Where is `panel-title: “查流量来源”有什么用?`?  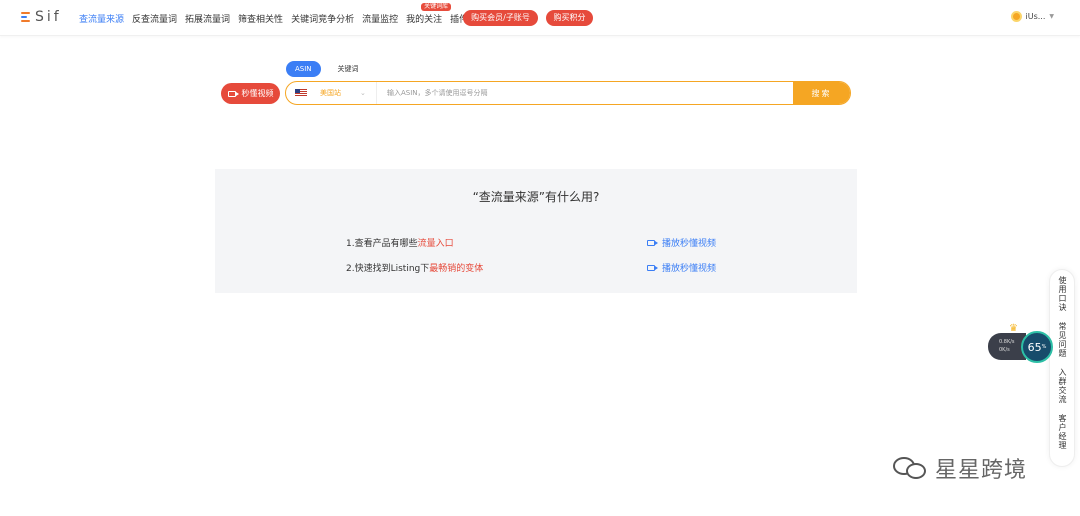
panel-title: “查流量来源”有什么用? is located at coordinates (536, 197).